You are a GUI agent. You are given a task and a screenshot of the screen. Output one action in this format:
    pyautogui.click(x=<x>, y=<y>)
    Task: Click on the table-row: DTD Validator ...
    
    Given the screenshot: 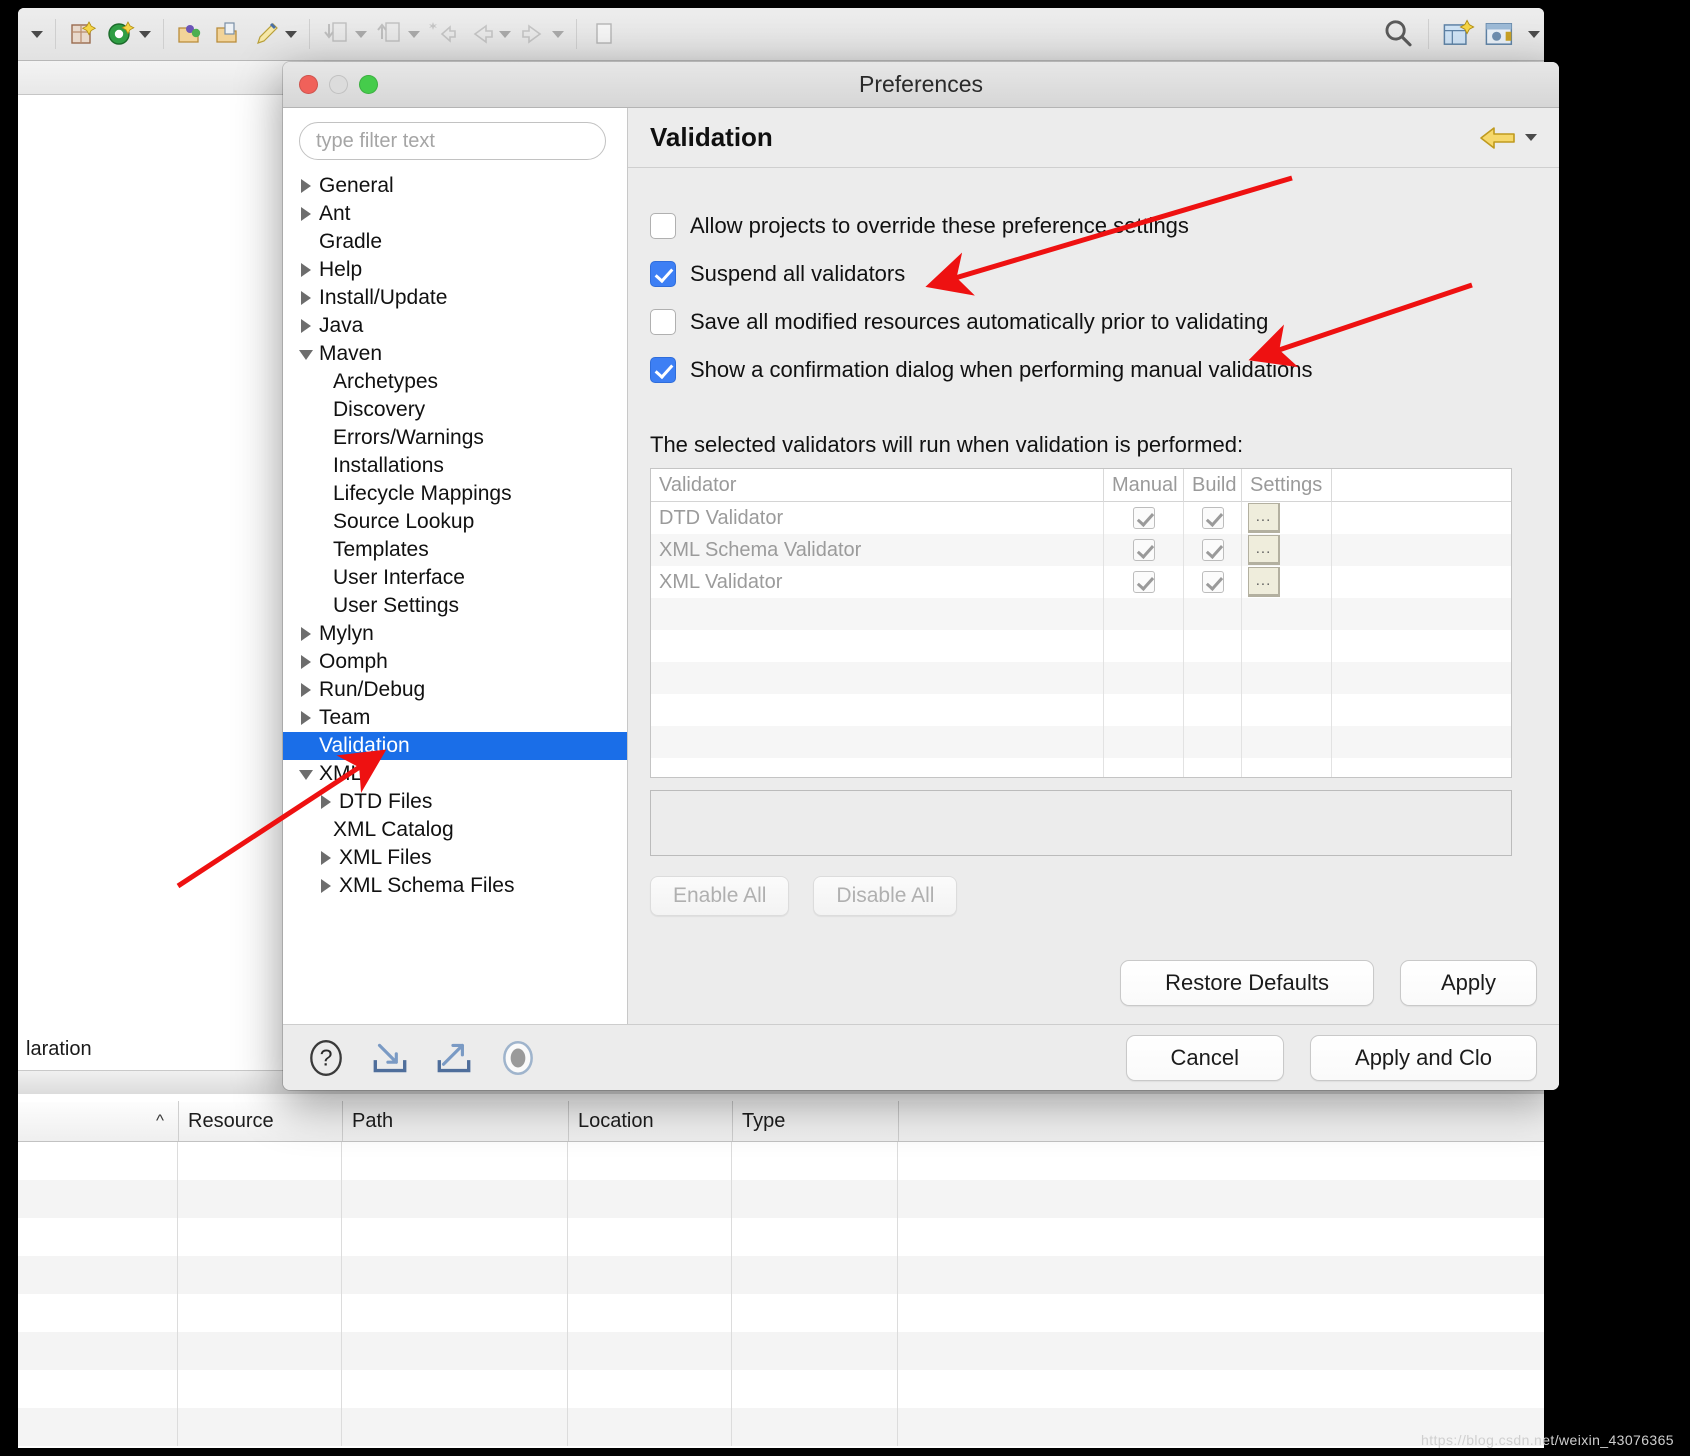 What is the action you would take?
    pyautogui.click(x=1081, y=518)
    